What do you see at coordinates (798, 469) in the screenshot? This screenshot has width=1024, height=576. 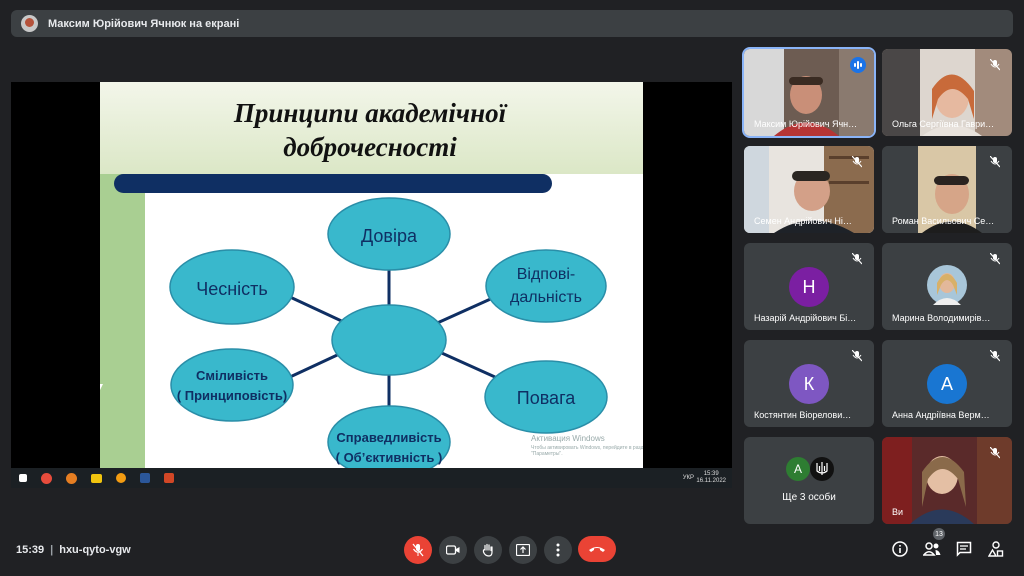 I see `participant-mini-avatar: А` at bounding box center [798, 469].